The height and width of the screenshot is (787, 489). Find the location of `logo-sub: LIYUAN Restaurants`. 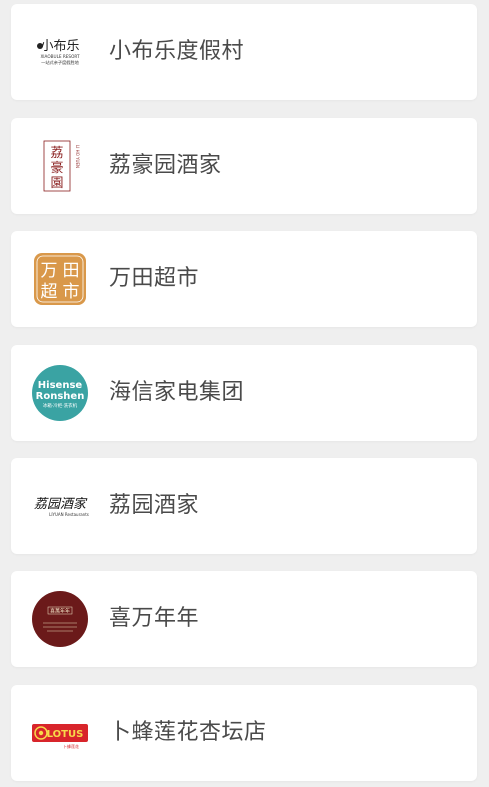

logo-sub: LIYUAN Restaurants is located at coordinates (69, 514).